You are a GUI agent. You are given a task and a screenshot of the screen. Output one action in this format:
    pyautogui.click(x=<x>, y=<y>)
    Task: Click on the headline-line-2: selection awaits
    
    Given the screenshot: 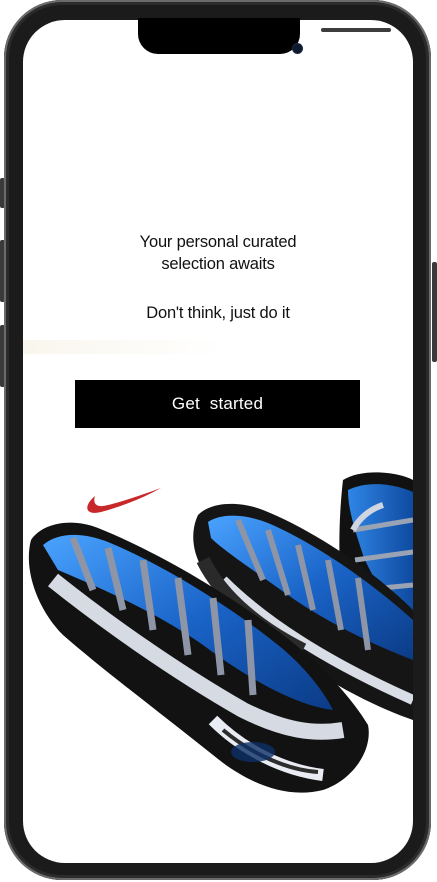 What is the action you would take?
    pyautogui.click(x=218, y=264)
    